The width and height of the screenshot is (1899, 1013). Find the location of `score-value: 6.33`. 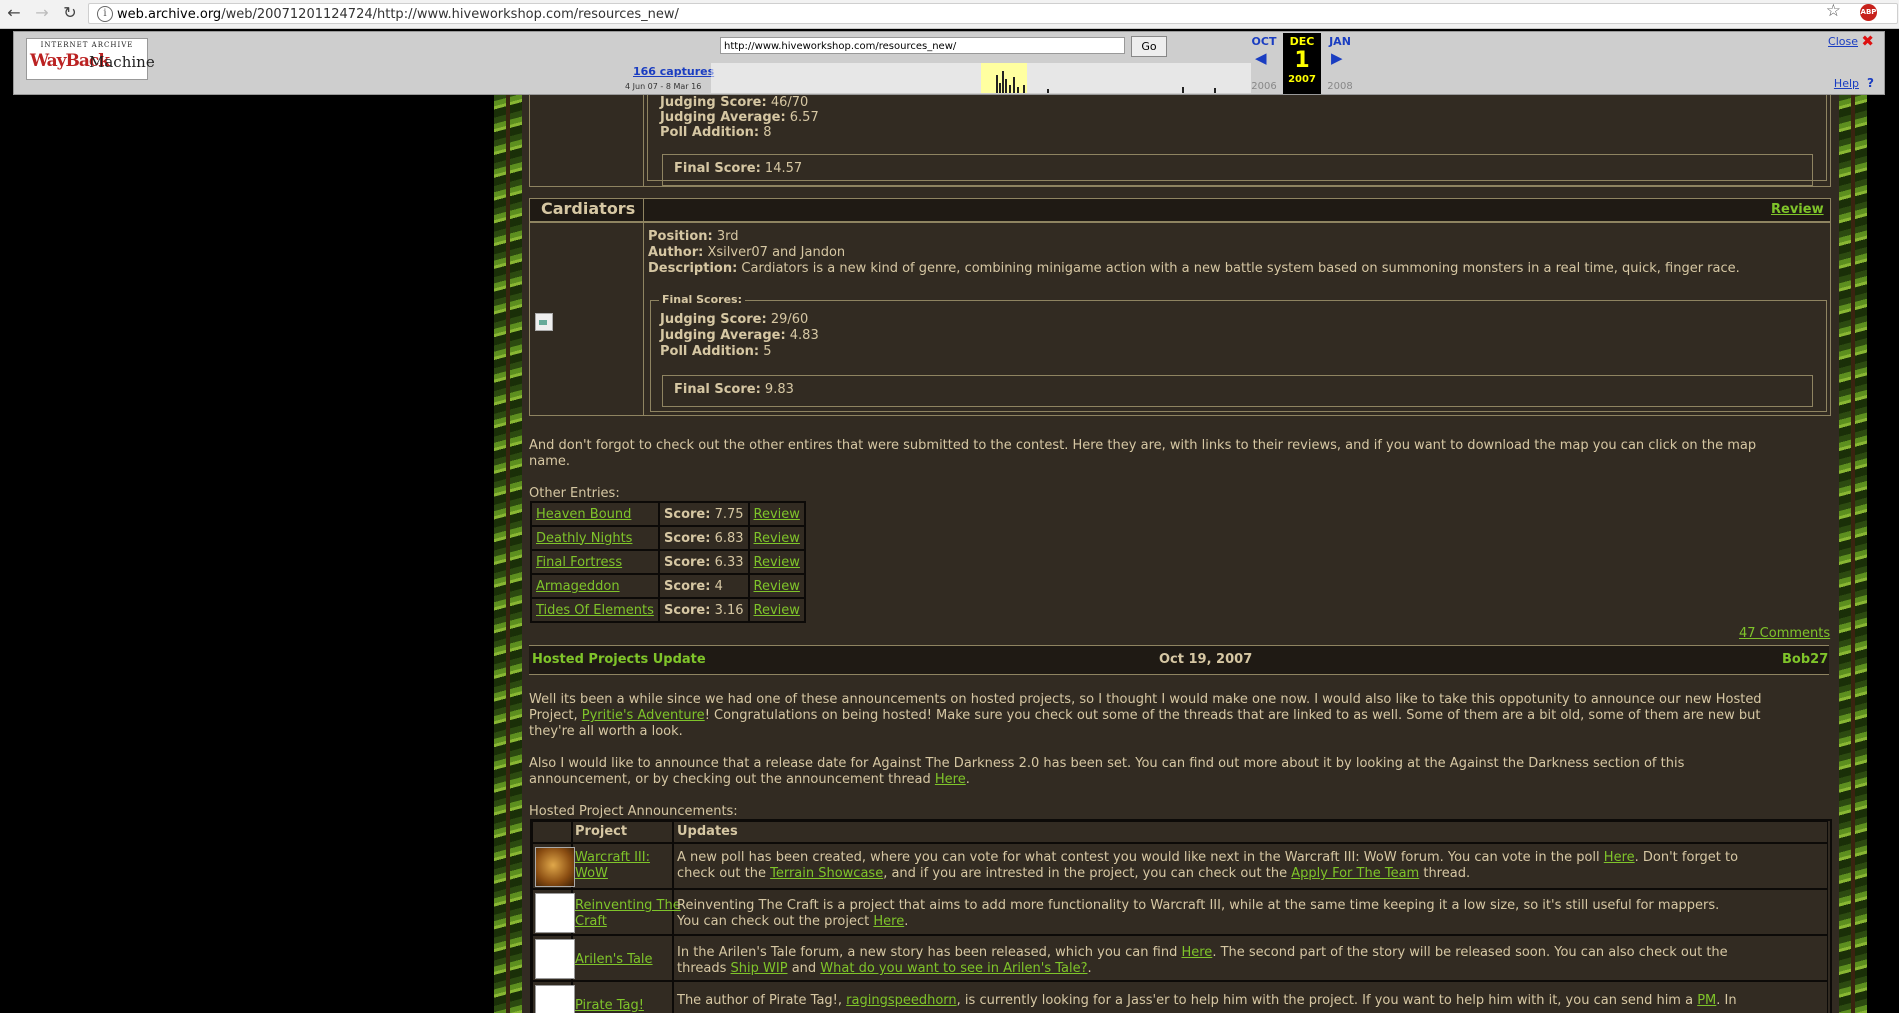

score-value: 6.33 is located at coordinates (729, 562).